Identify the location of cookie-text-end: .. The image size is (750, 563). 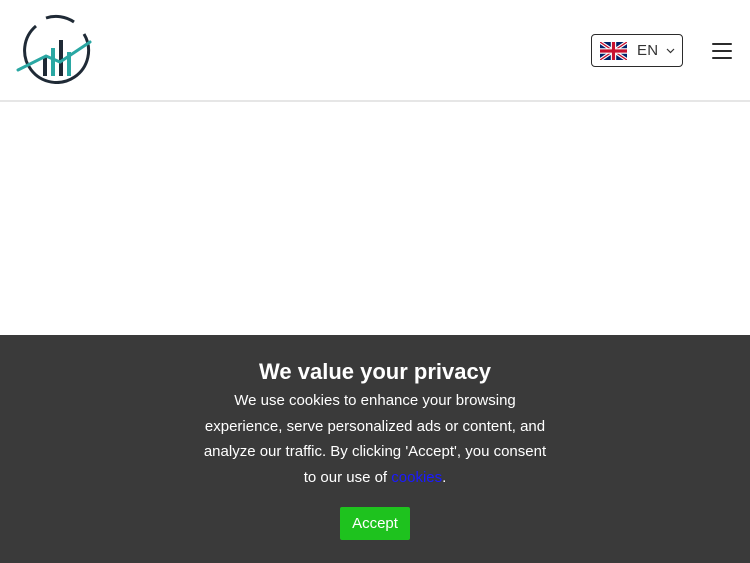
(444, 477).